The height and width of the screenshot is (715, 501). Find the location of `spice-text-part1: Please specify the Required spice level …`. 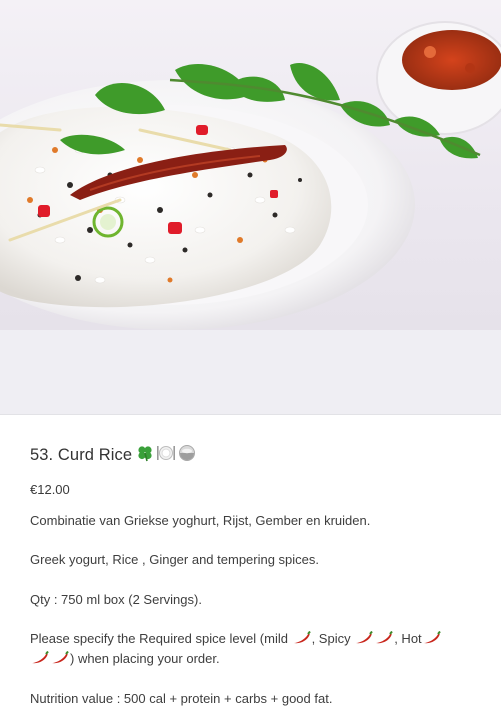

spice-text-part1: Please specify the Required spice level … is located at coordinates (161, 638).